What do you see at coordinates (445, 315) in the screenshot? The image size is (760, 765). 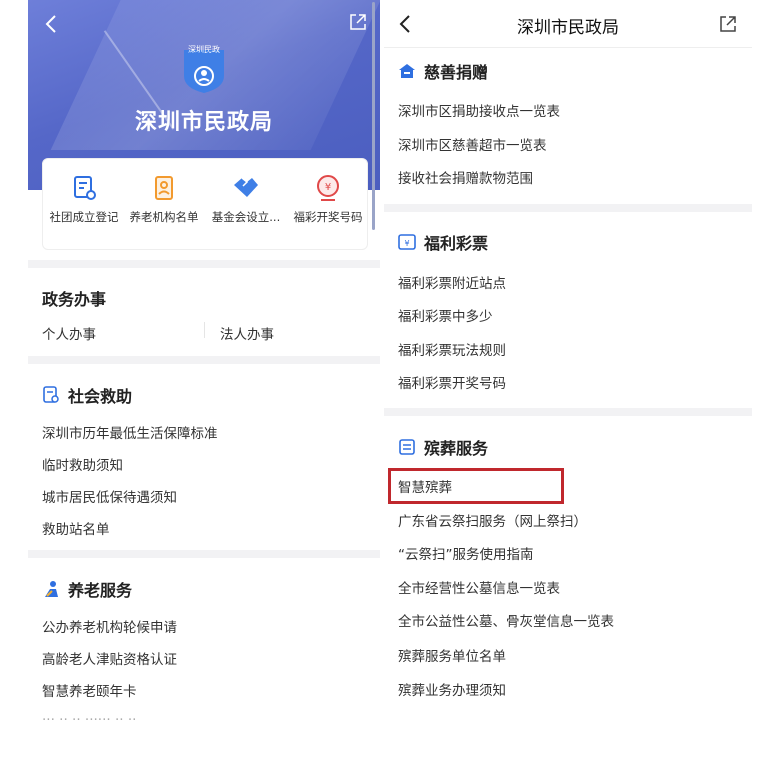 I see `list-item: 福利彩票中多少` at bounding box center [445, 315].